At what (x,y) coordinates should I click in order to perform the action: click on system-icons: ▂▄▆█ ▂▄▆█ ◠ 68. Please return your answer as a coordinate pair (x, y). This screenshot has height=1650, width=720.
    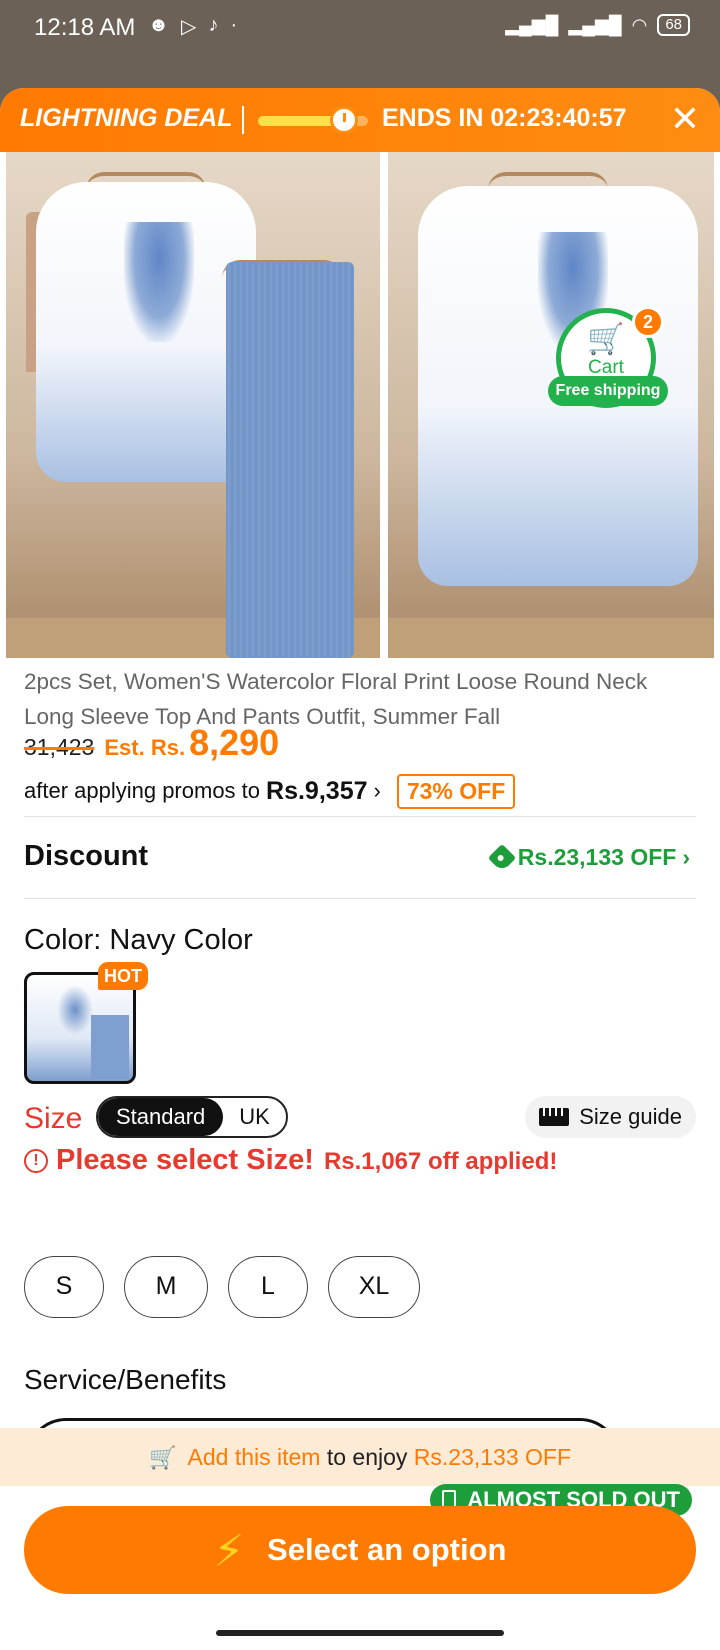
    Looking at the image, I should click on (597, 25).